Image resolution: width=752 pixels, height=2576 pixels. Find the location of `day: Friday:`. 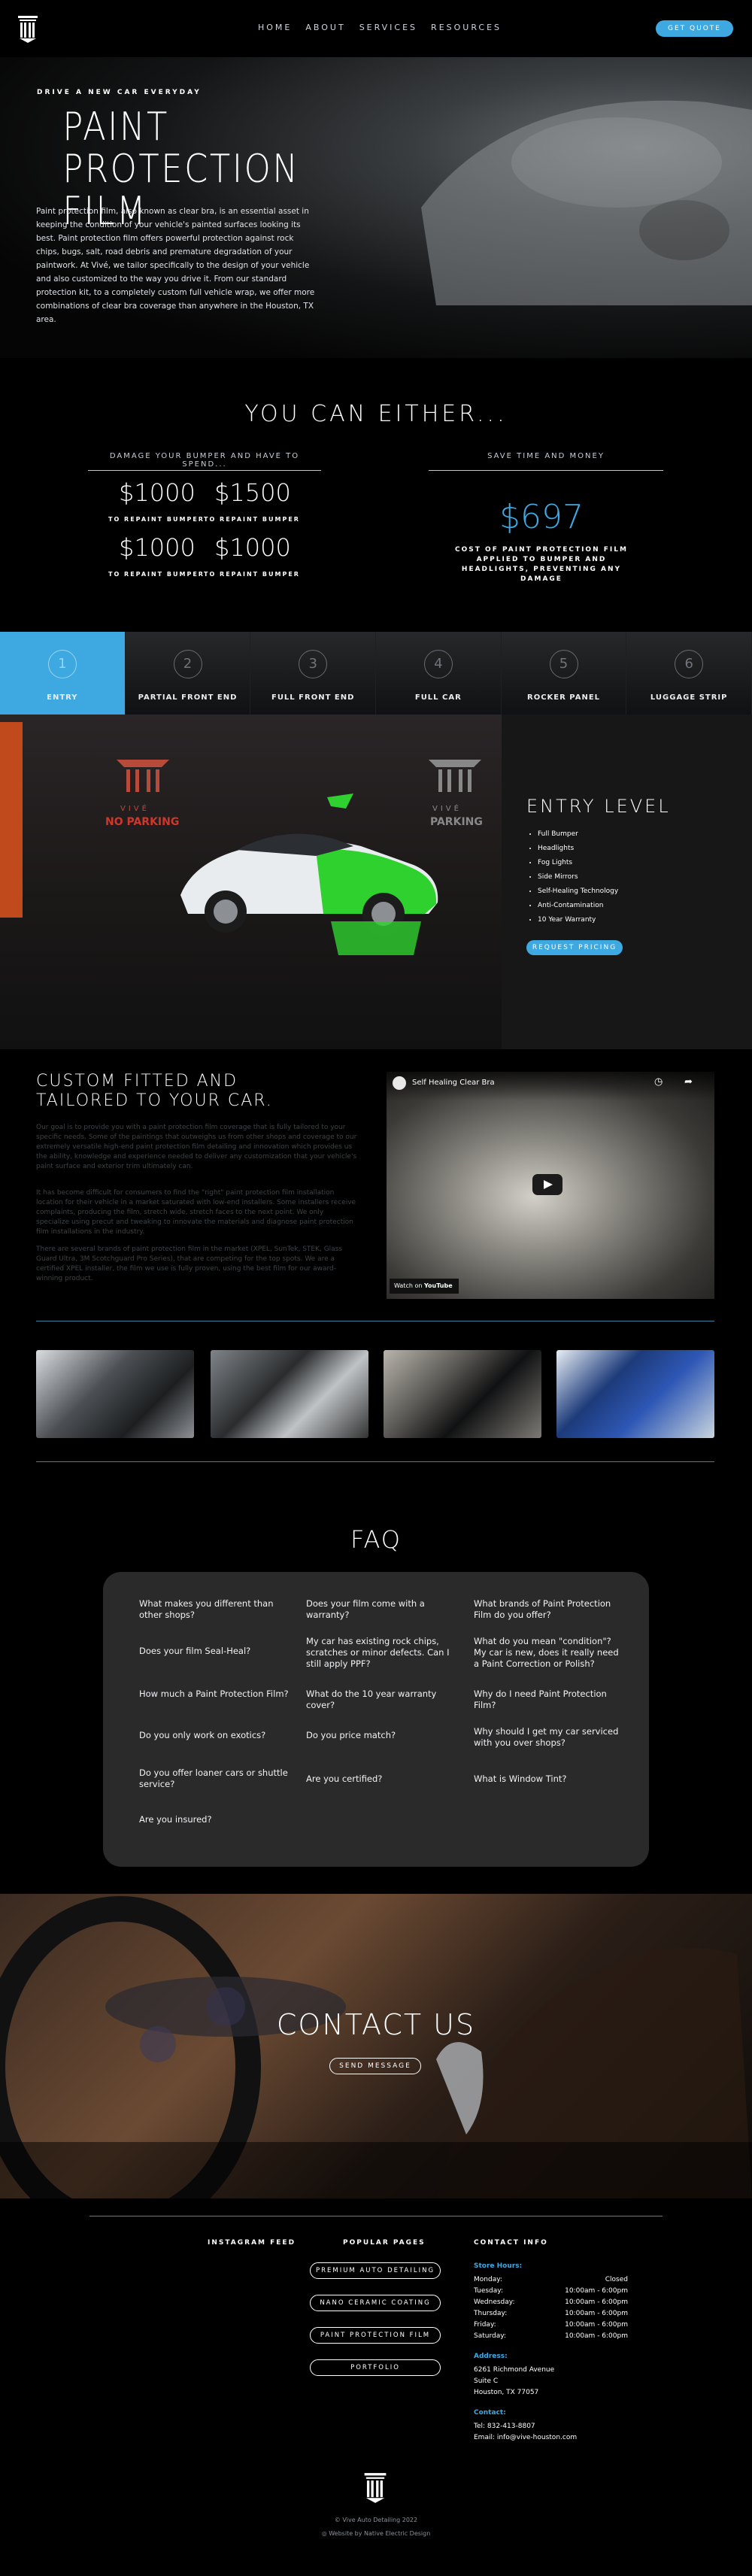

day: Friday: is located at coordinates (485, 2325).